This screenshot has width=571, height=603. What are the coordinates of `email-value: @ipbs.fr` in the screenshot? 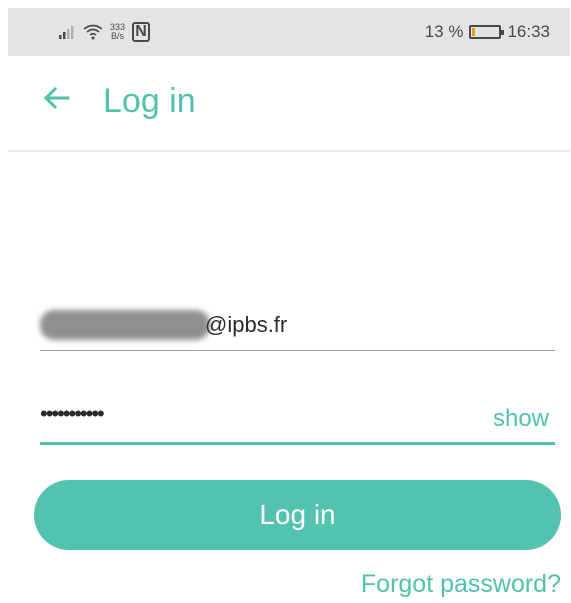 It's located at (246, 324).